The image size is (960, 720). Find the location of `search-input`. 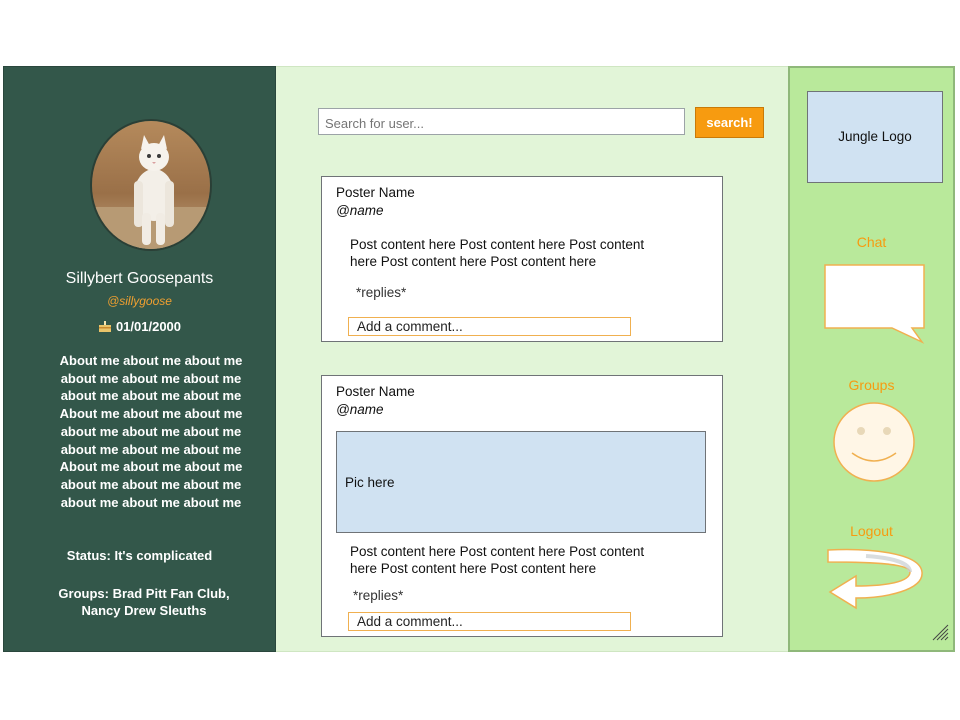

search-input is located at coordinates (501, 121).